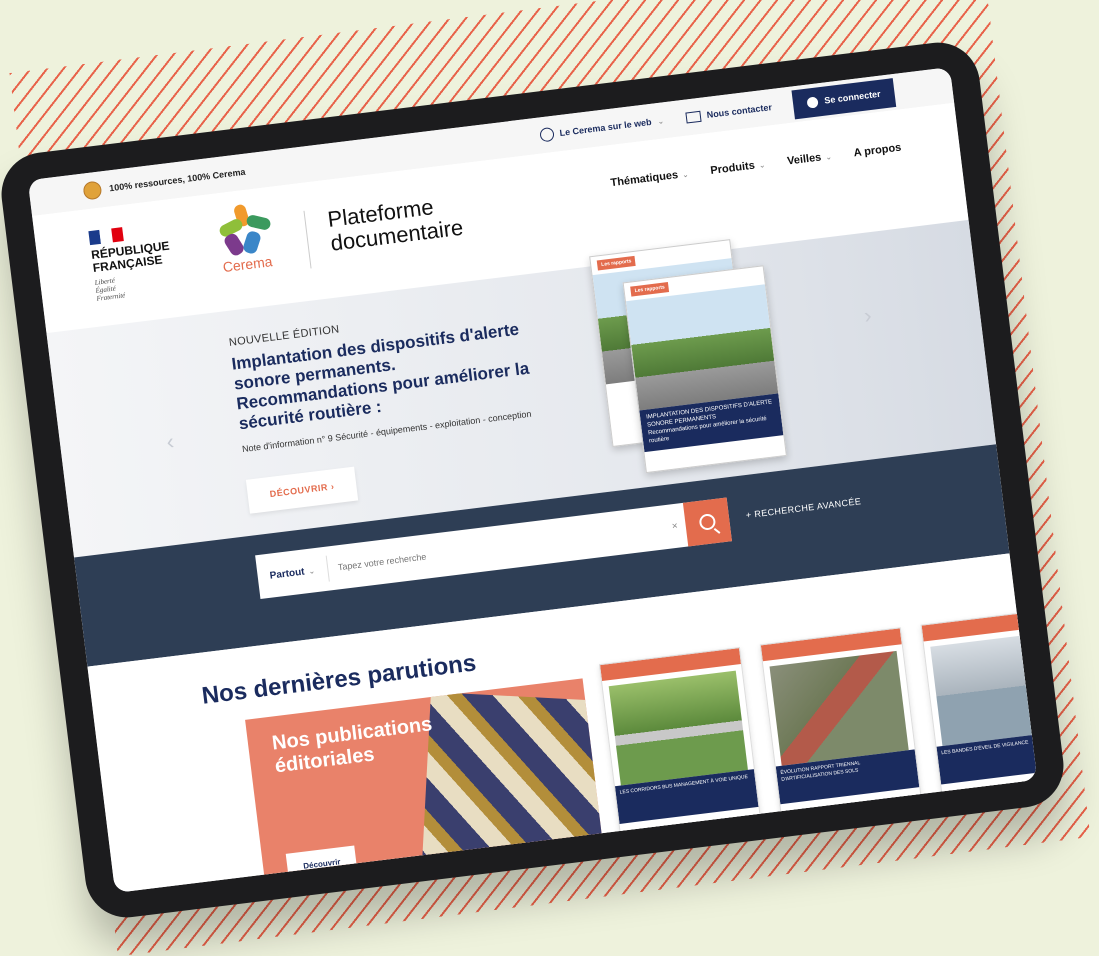  What do you see at coordinates (804, 159) in the screenshot?
I see `nav-label-veilles: Veilles` at bounding box center [804, 159].